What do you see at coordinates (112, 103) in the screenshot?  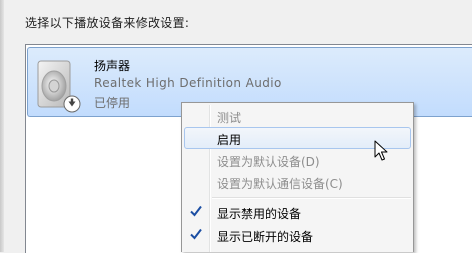 I see `device-status: 已停用` at bounding box center [112, 103].